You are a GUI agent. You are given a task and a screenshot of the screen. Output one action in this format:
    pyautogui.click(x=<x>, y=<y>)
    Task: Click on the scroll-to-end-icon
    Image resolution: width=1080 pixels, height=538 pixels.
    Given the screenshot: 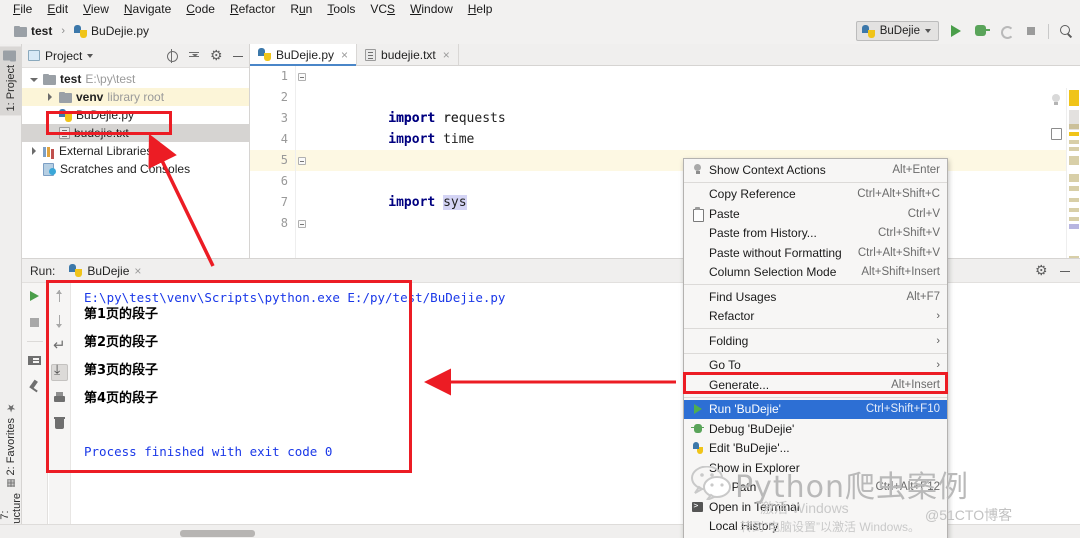 What is the action you would take?
    pyautogui.click(x=59, y=371)
    